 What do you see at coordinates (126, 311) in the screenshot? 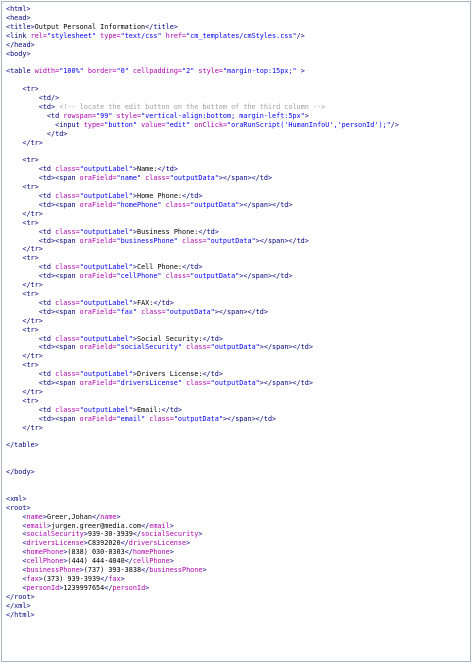
I see `code-token: "fax"` at bounding box center [126, 311].